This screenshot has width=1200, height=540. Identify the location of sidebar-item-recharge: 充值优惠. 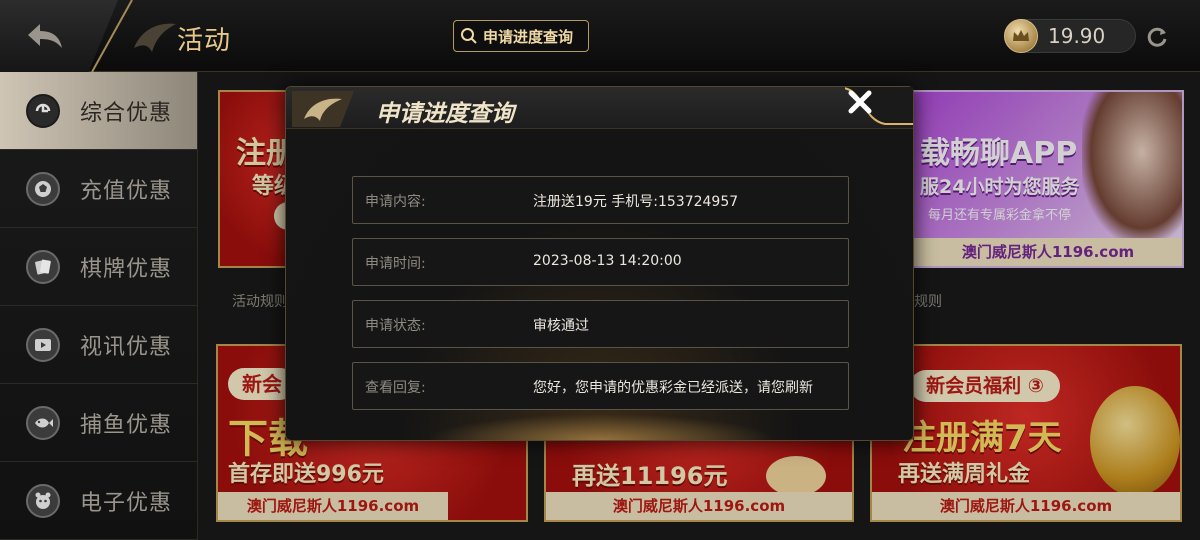
(98, 189).